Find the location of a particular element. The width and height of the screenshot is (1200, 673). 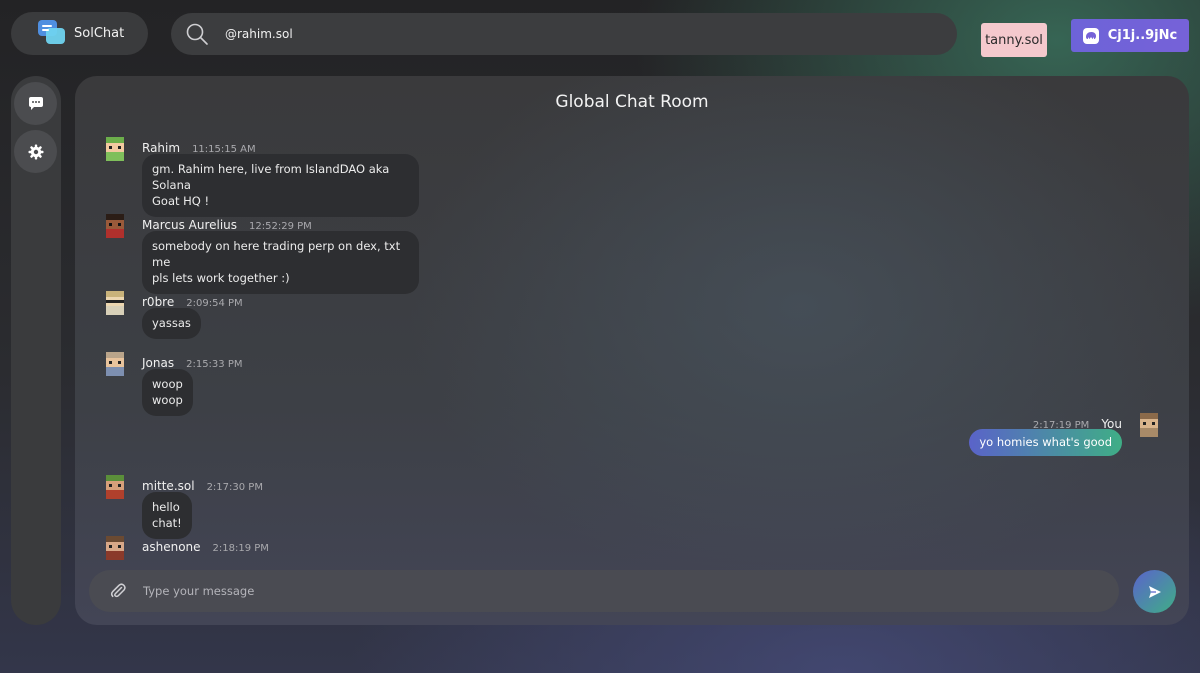

sender-name: r0bre is located at coordinates (158, 302).